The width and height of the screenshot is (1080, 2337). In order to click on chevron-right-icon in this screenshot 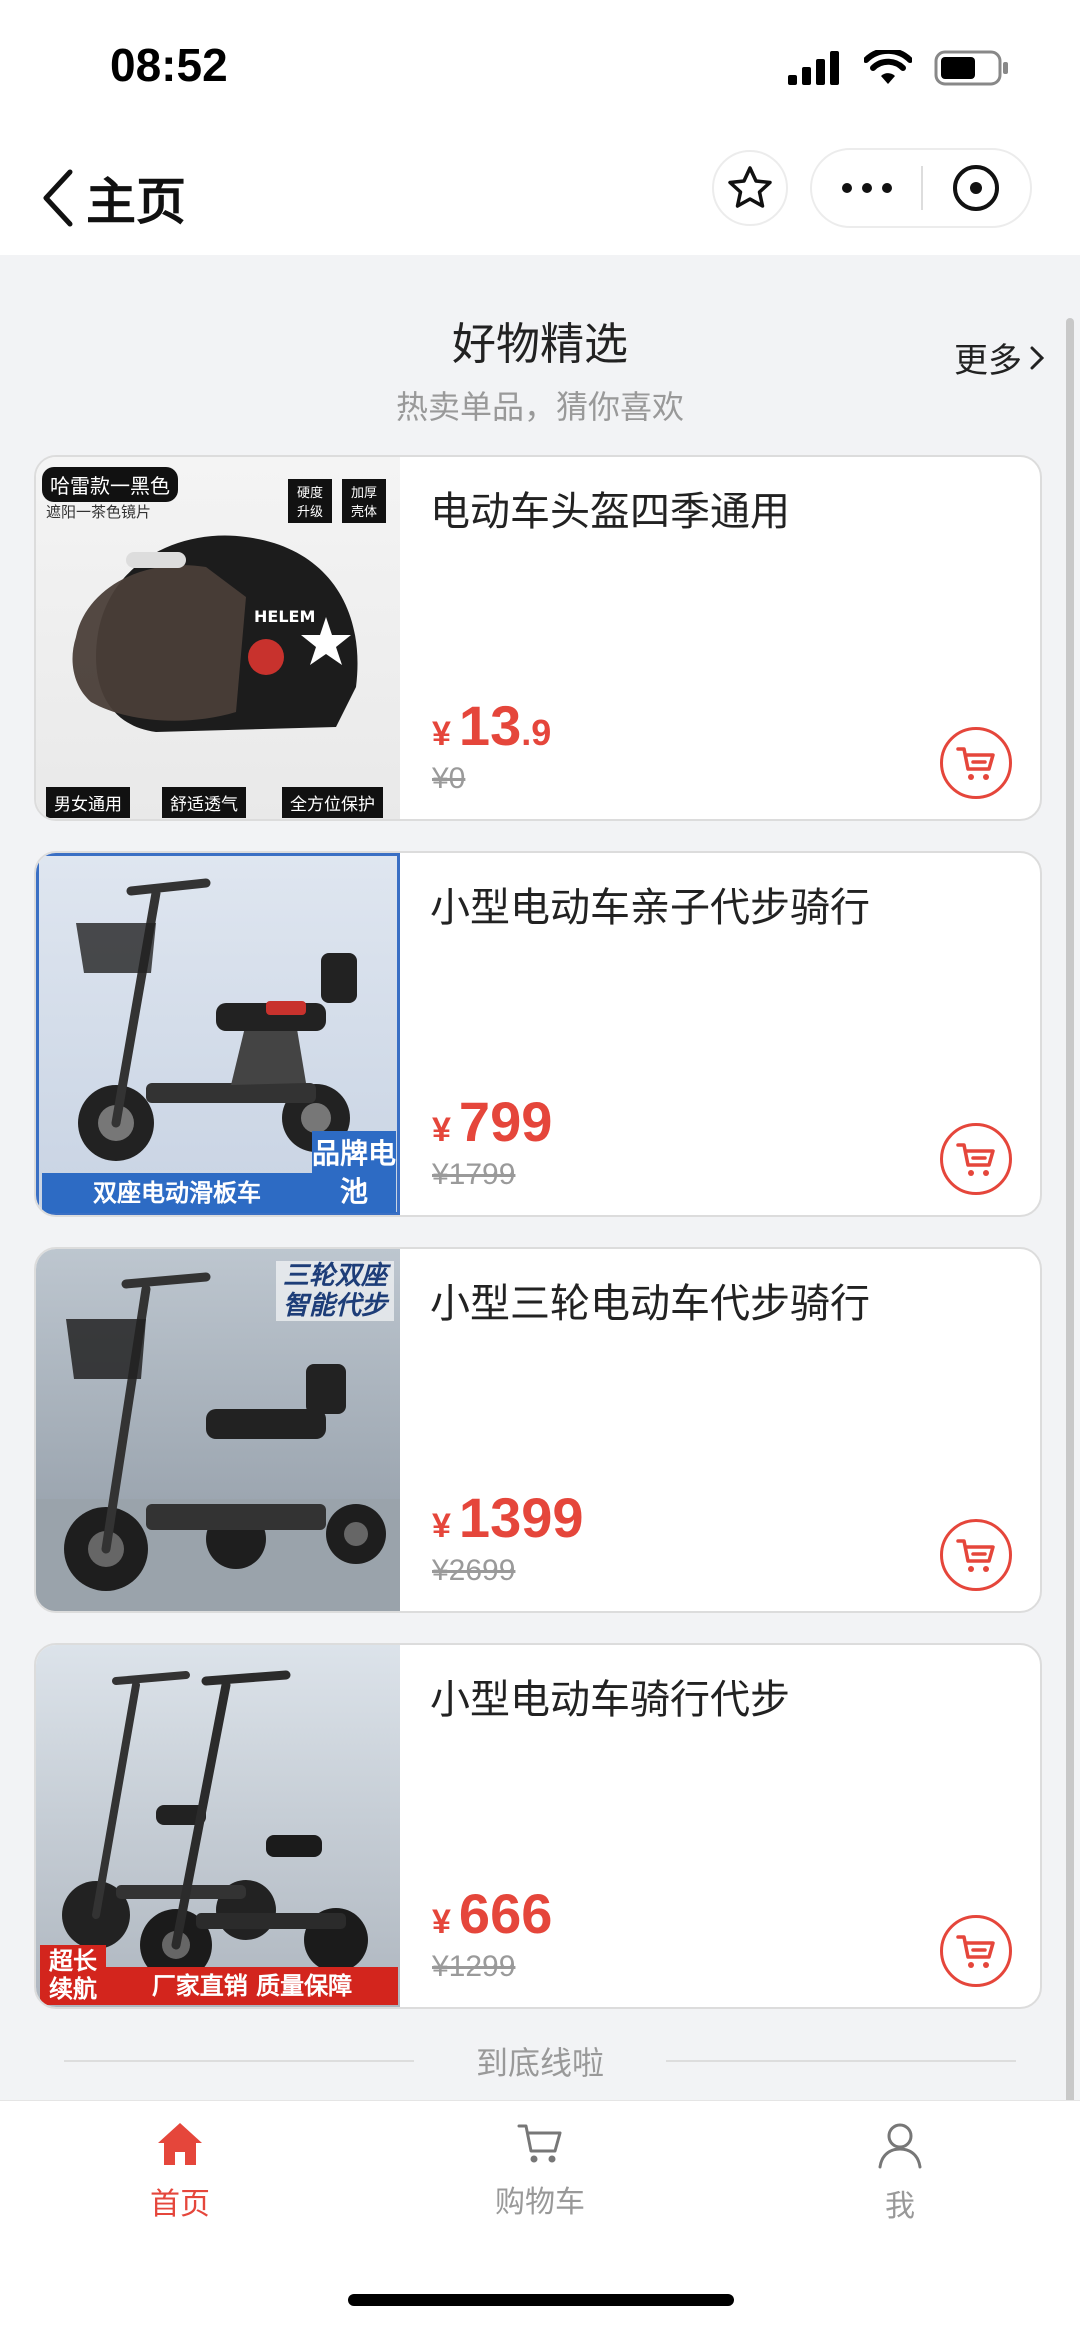, I will do `click(1037, 357)`.